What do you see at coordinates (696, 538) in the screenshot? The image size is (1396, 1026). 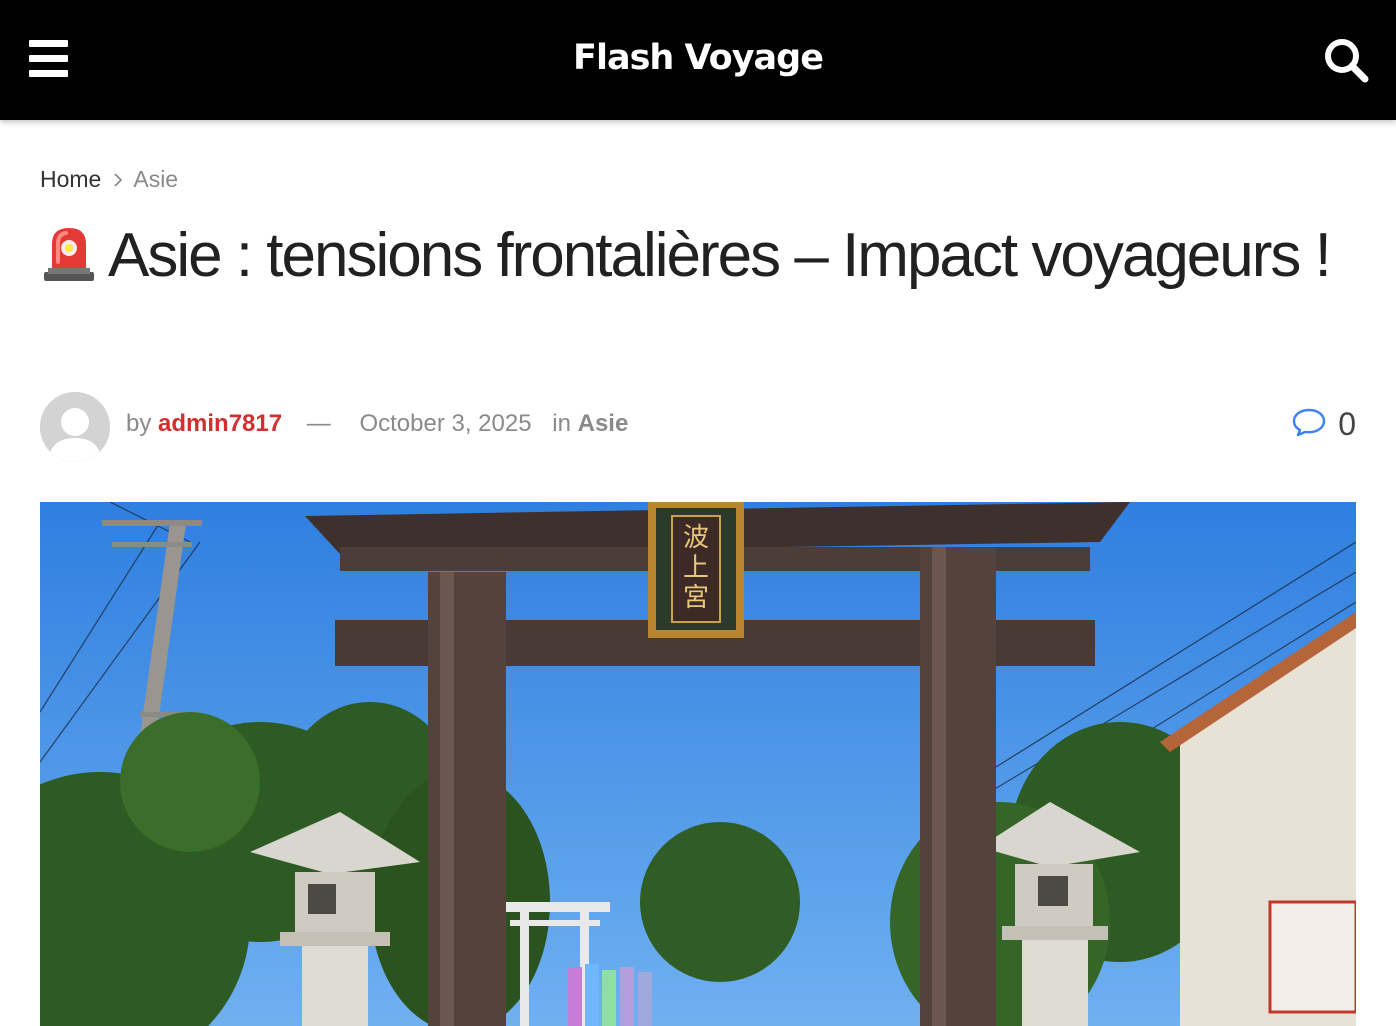 I see `plaque-char-1: 波` at bounding box center [696, 538].